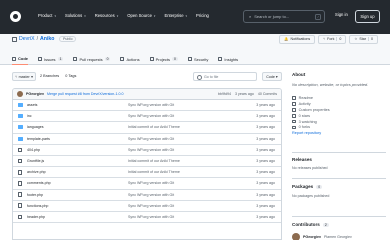  Describe the element at coordinates (311, 116) in the screenshot. I see `about-item-0-stars: 0 stars` at that location.